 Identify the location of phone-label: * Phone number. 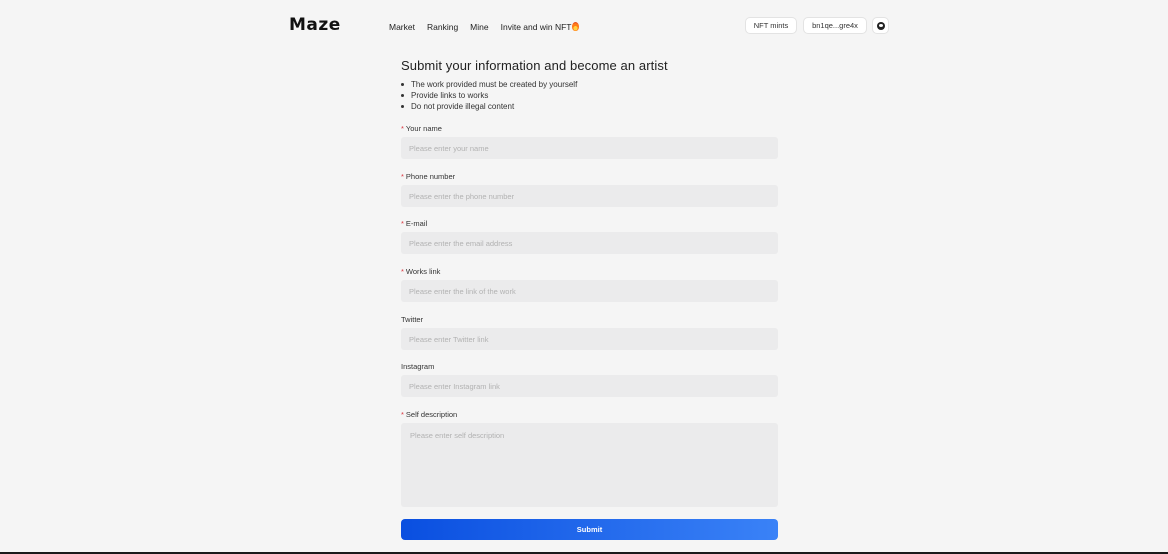
(428, 176).